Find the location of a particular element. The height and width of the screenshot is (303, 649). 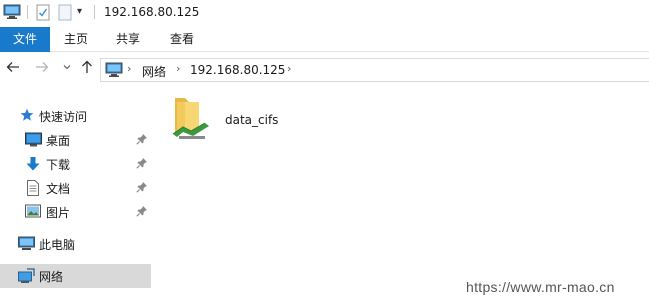

star-icon is located at coordinates (28, 116).